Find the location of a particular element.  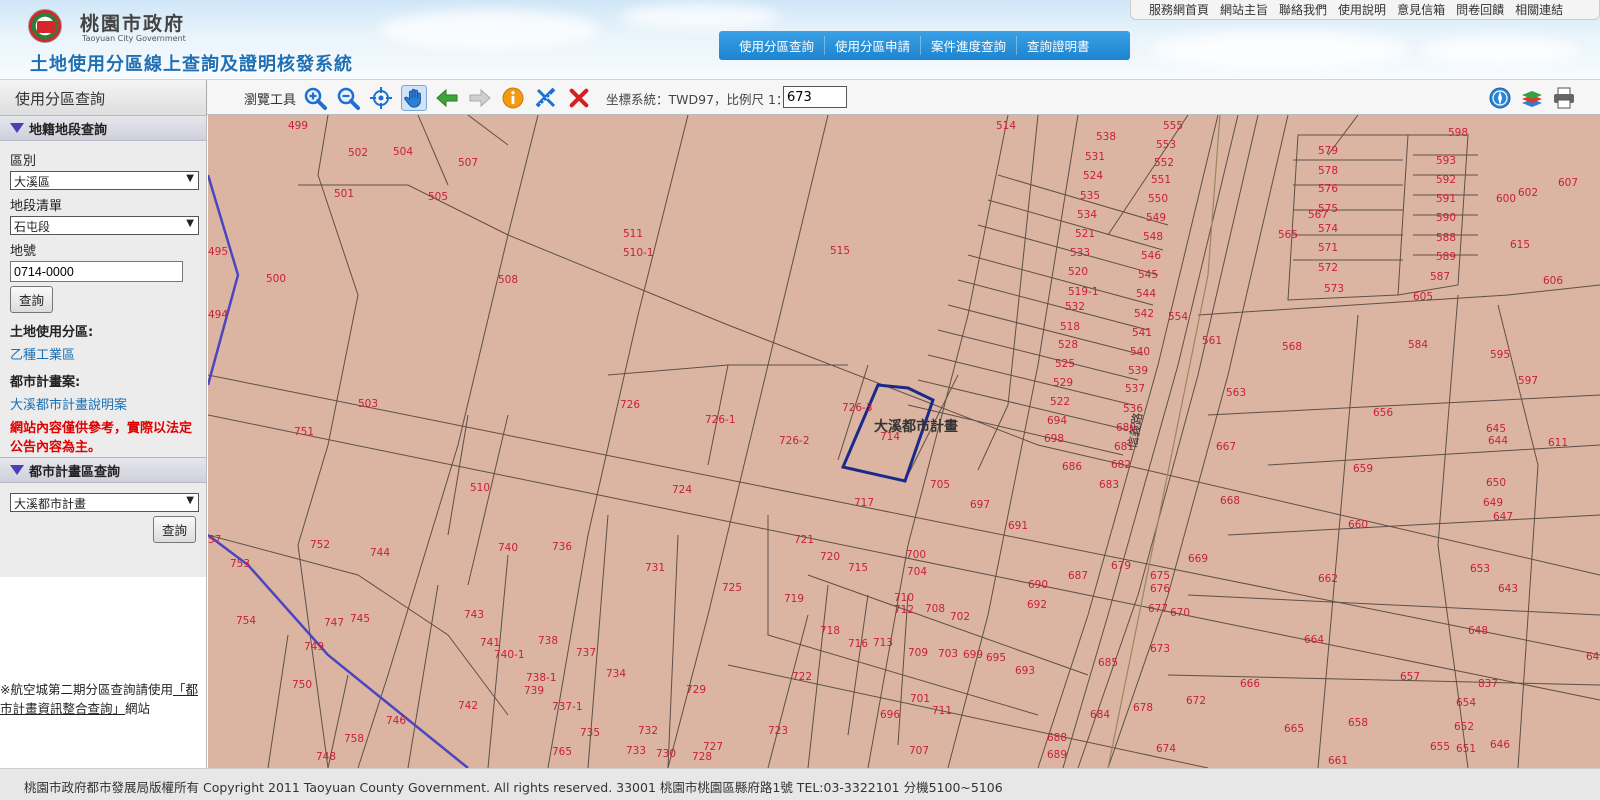

plot-number-606: 606 is located at coordinates (1553, 281).